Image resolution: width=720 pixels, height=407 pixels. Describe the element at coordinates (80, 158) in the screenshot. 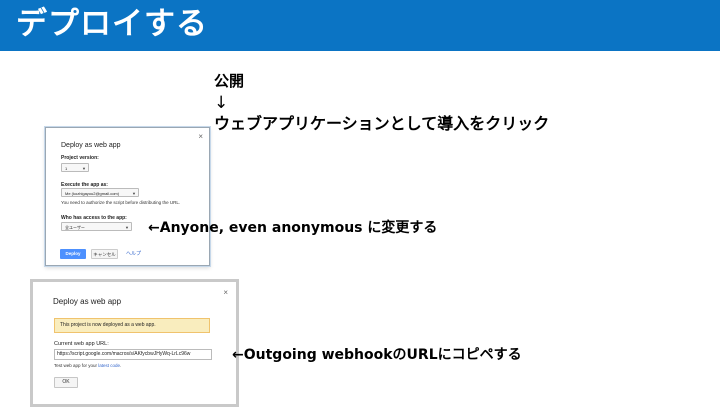

I see `project-version-label: Project version:` at that location.